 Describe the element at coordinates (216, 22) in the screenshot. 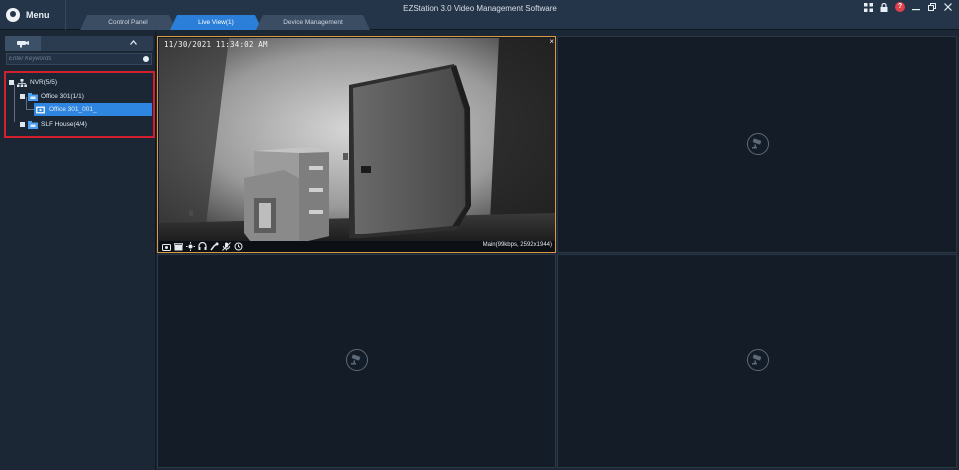

I see `tab-live-view: Live View(1)` at that location.